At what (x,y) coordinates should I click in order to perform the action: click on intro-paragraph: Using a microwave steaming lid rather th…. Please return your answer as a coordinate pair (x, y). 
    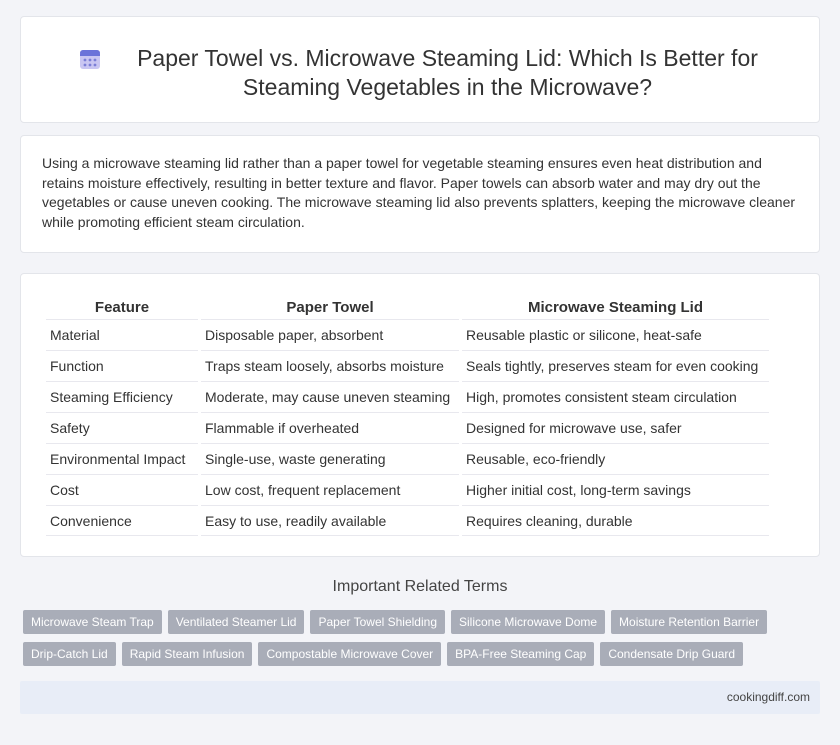
    Looking at the image, I should click on (419, 192).